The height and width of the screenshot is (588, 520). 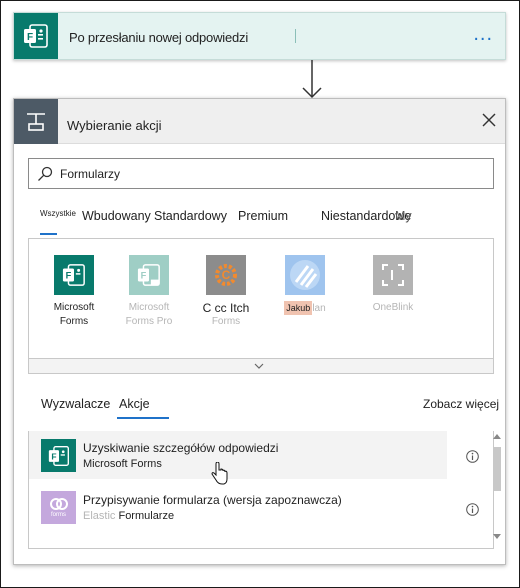 I want to click on search-icon, so click(x=45, y=173).